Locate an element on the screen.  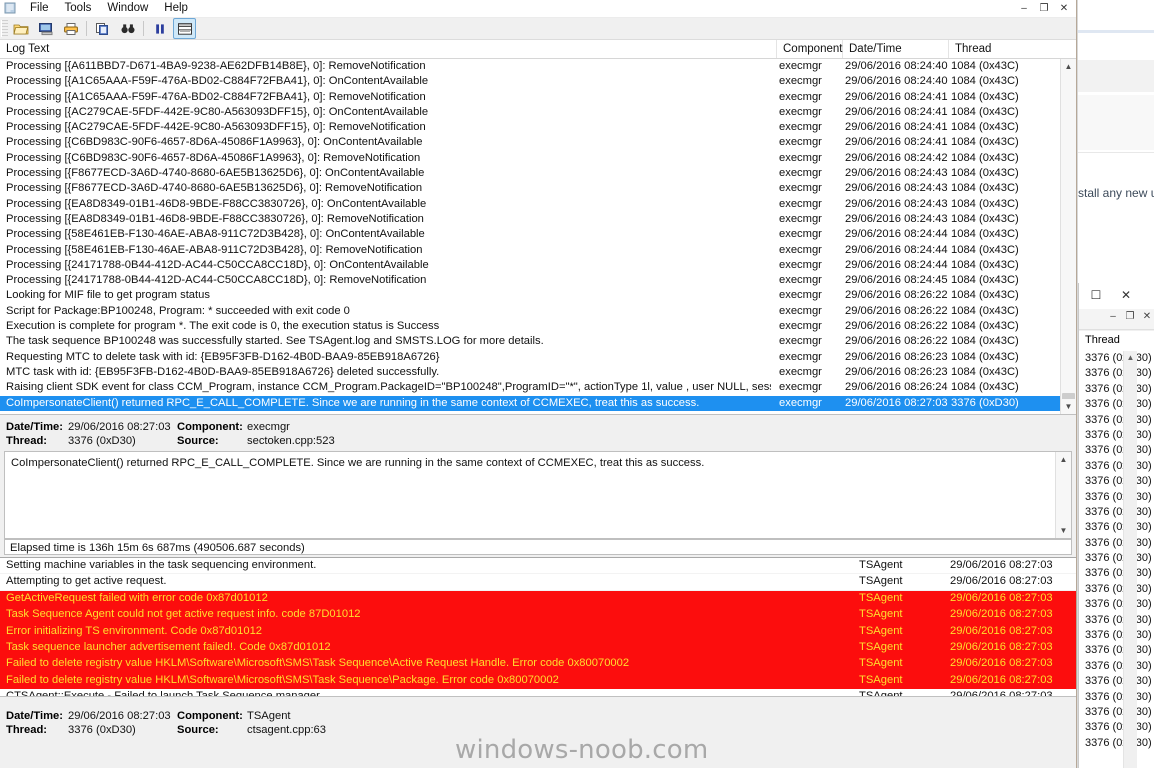
menu-item-help: Help is located at coordinates (176, 8).